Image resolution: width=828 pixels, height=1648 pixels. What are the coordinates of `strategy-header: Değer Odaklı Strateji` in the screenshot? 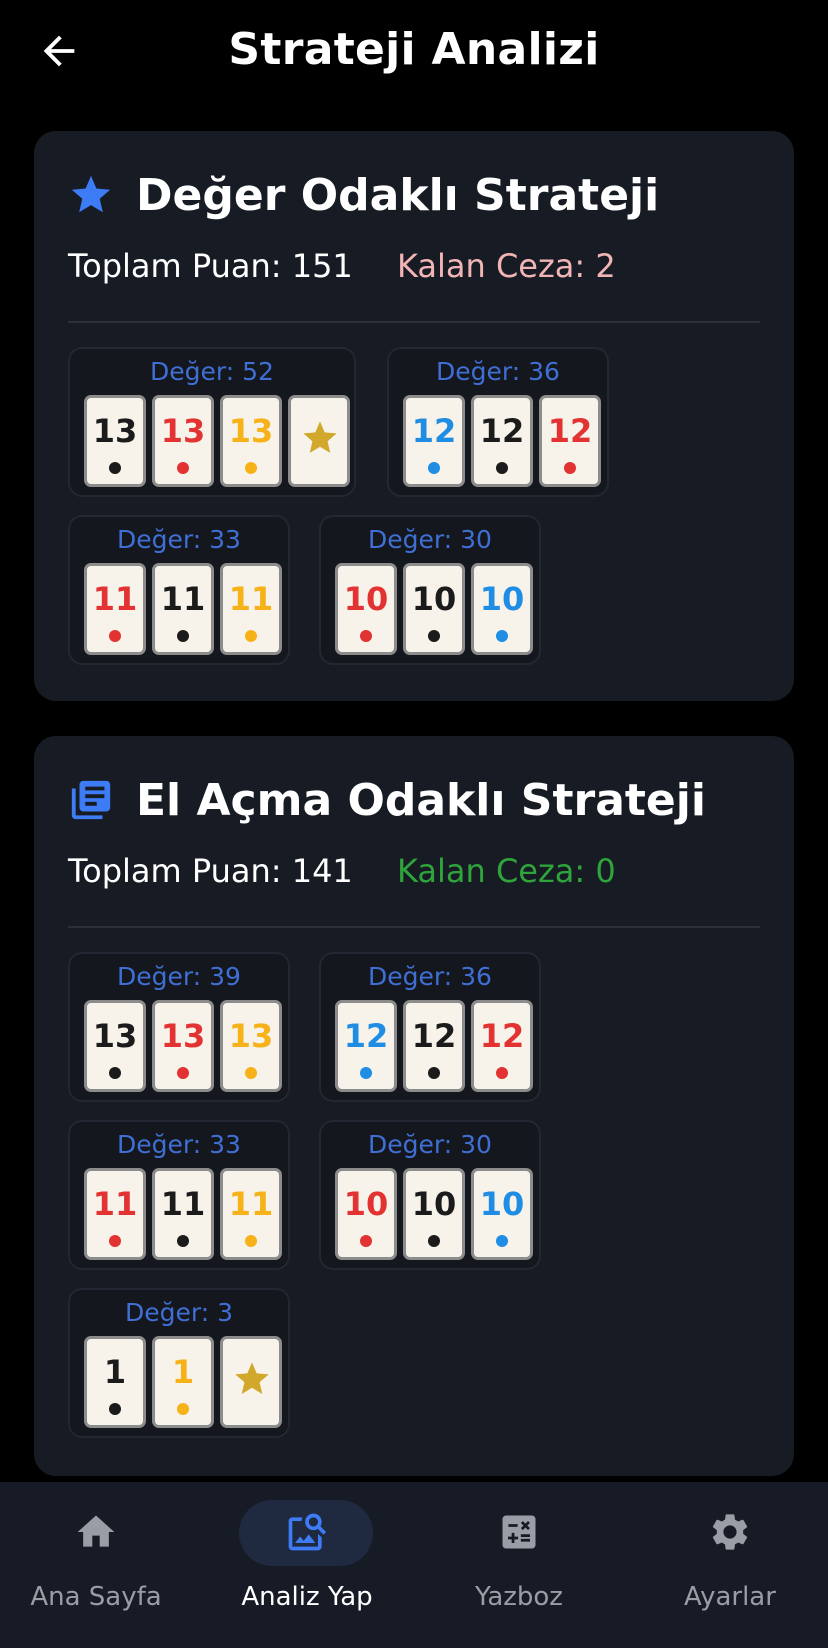 It's located at (363, 195).